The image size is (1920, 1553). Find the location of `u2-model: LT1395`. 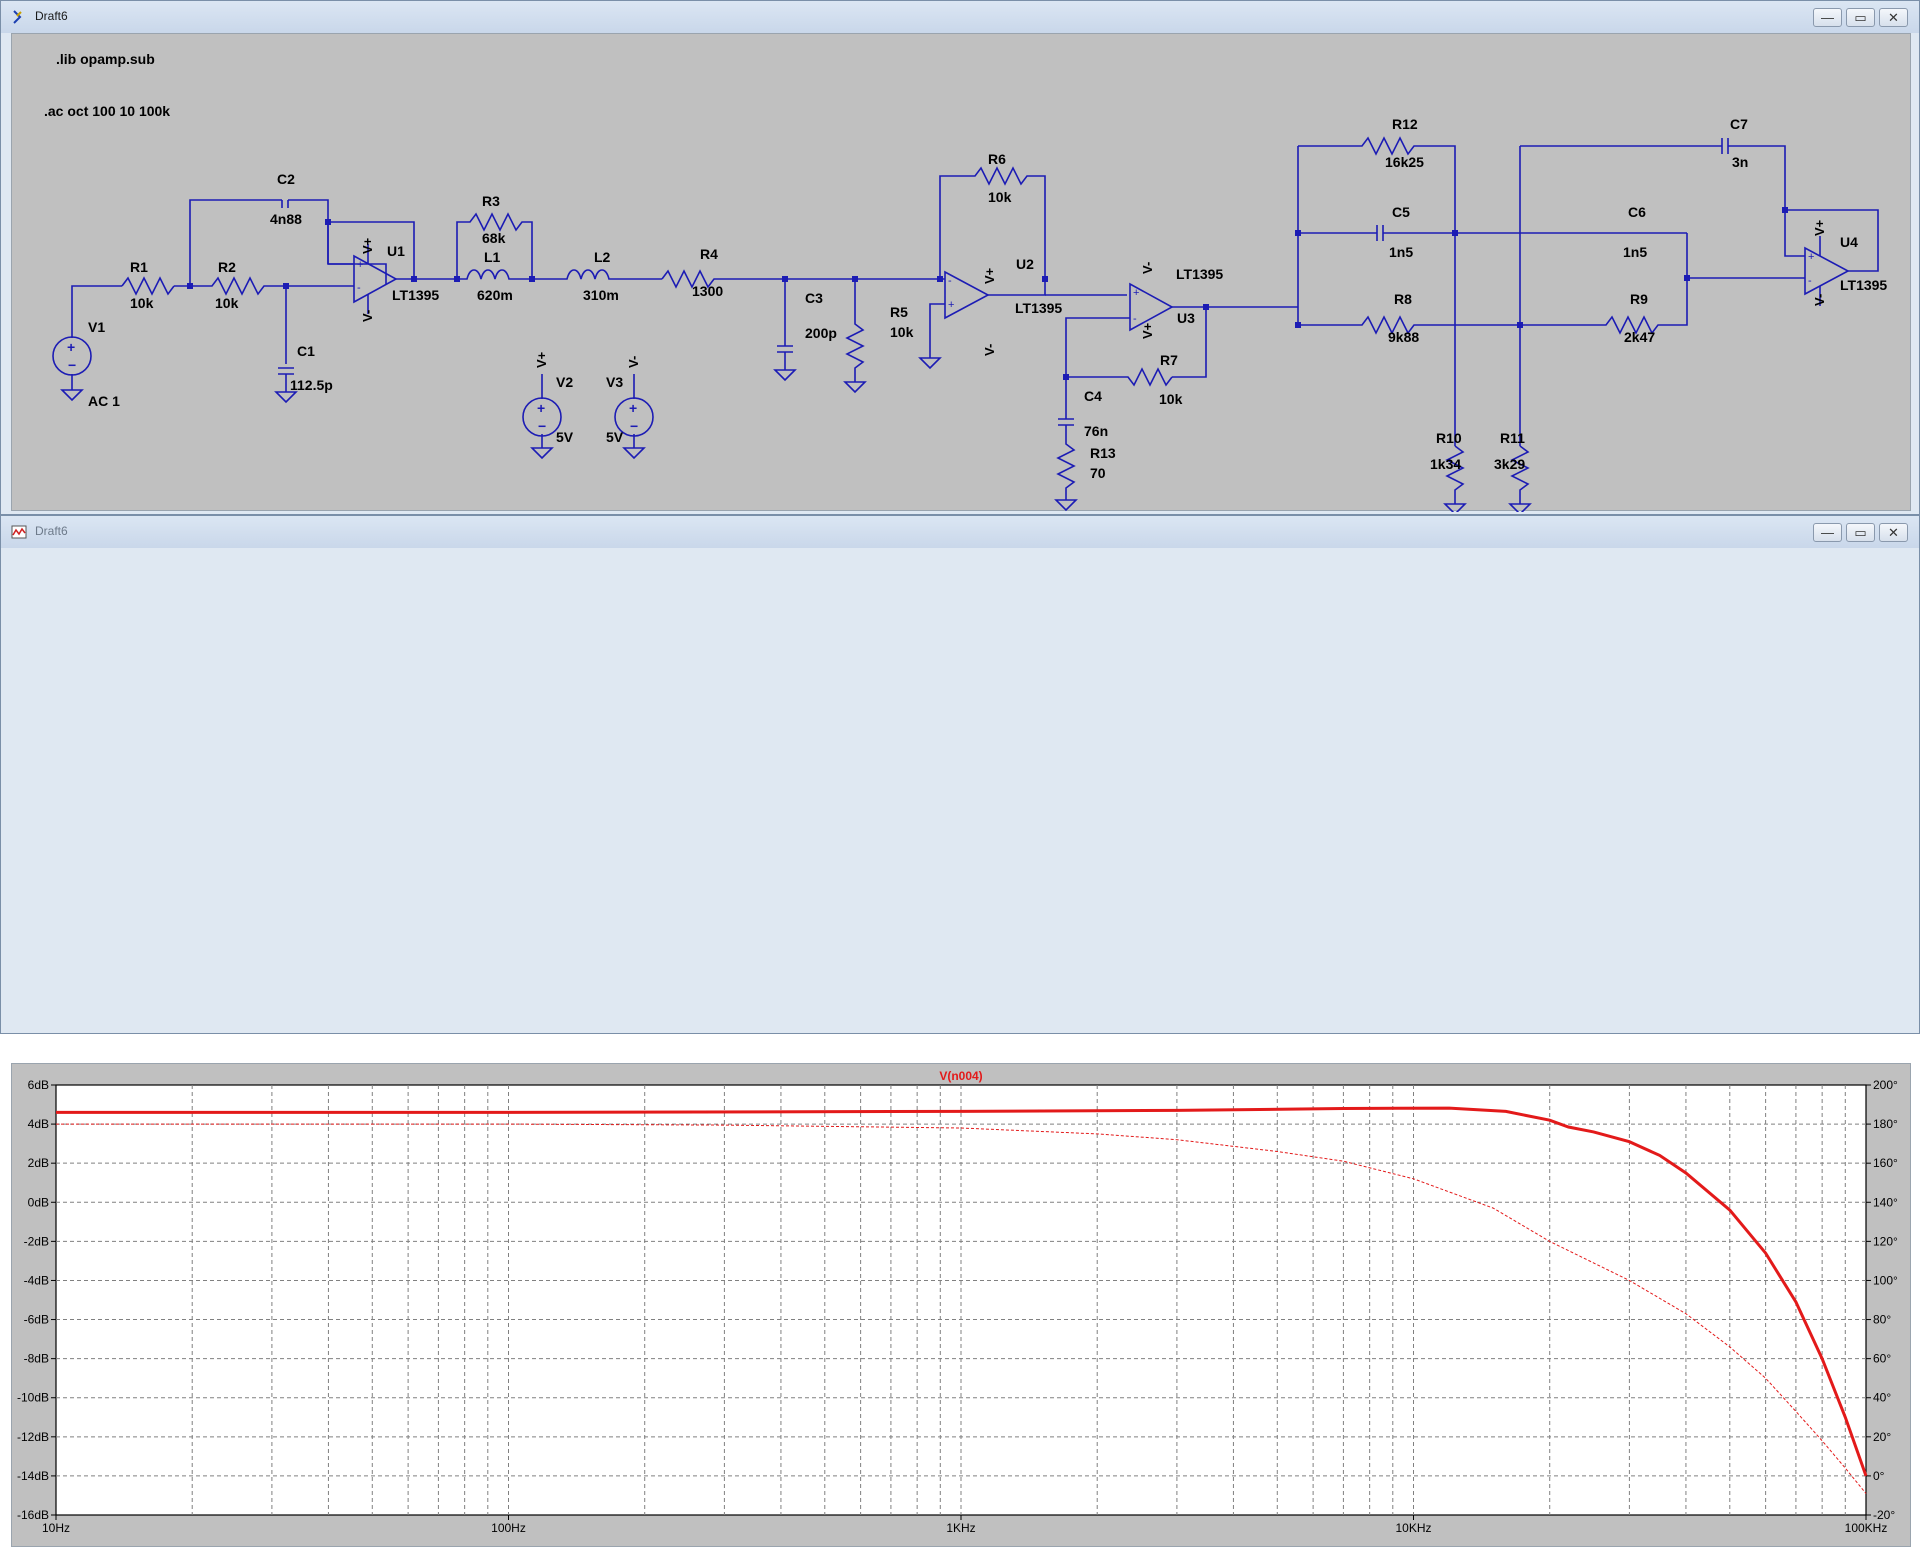

u2-model: LT1395 is located at coordinates (1038, 308).